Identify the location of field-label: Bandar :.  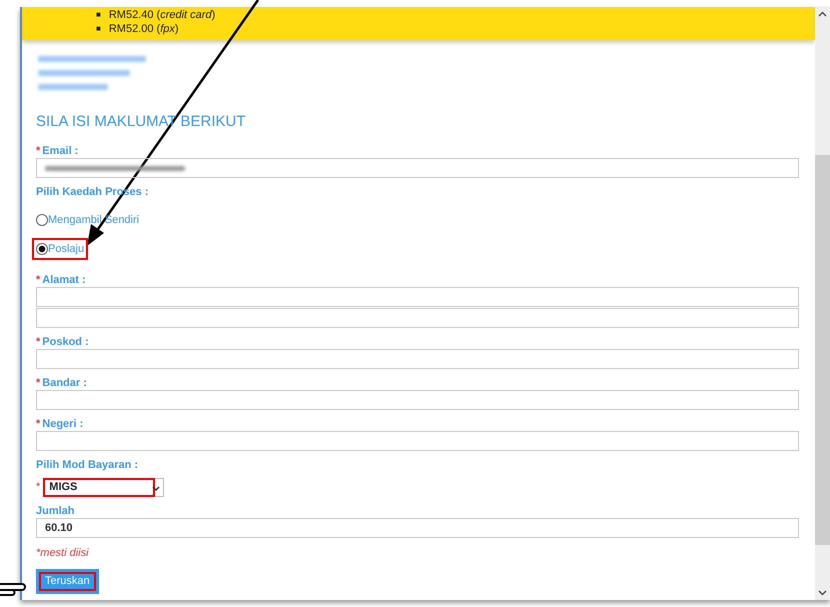
(64, 383).